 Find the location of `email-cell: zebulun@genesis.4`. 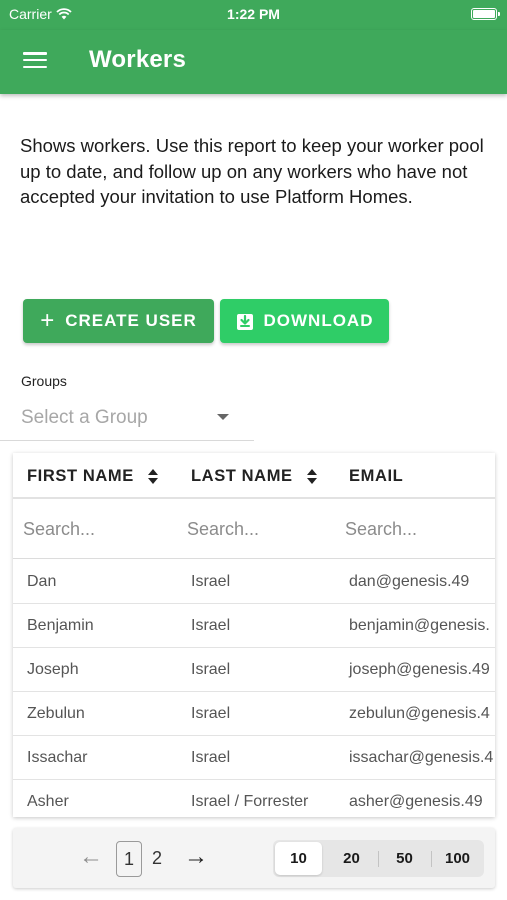

email-cell: zebulun@genesis.4 is located at coordinates (419, 713).